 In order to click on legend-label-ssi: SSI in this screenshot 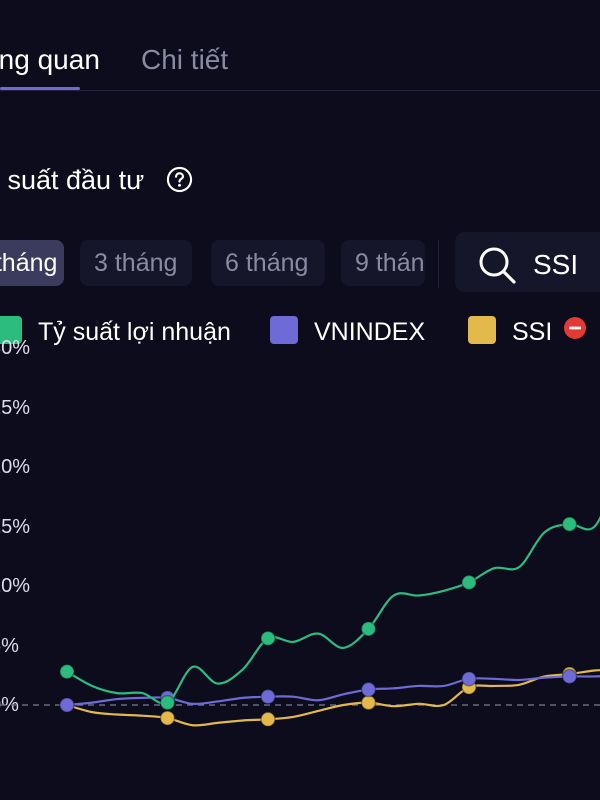, I will do `click(532, 332)`.